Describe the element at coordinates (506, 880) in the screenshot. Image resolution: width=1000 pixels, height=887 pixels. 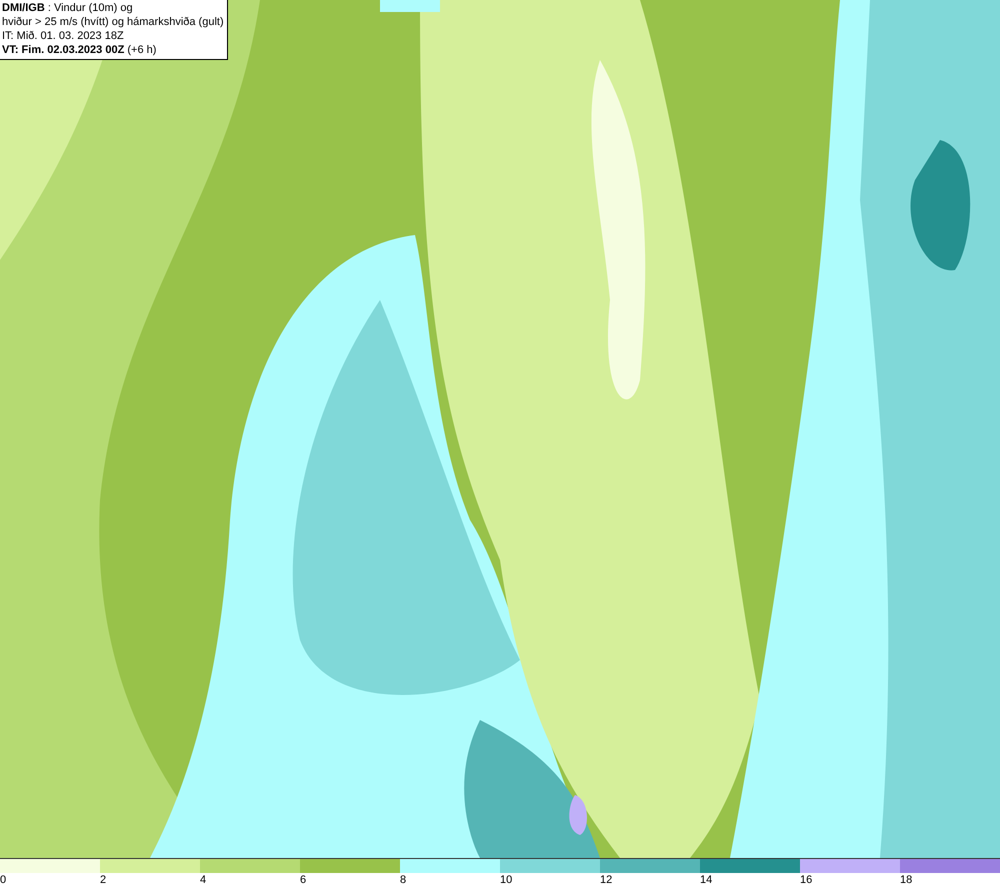
I see `tick-label: 10` at that location.